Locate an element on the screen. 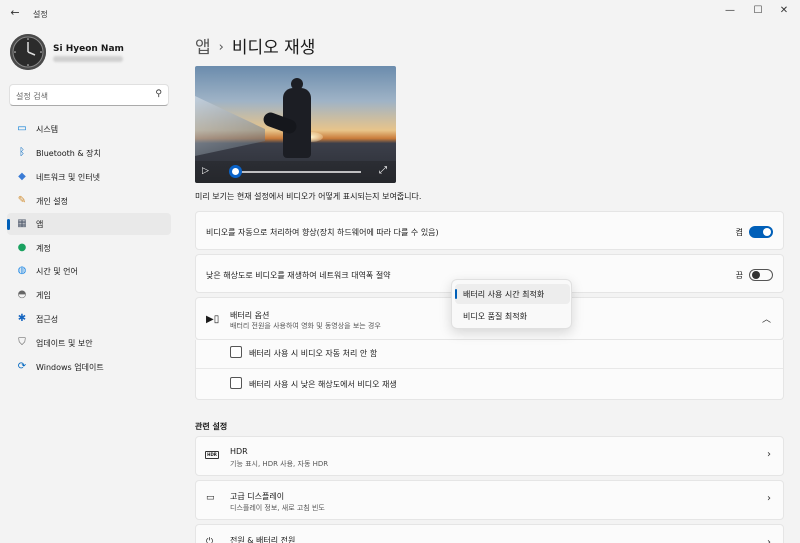  sidebar-item-label: Bluetooth & 장치 is located at coordinates (68, 153).